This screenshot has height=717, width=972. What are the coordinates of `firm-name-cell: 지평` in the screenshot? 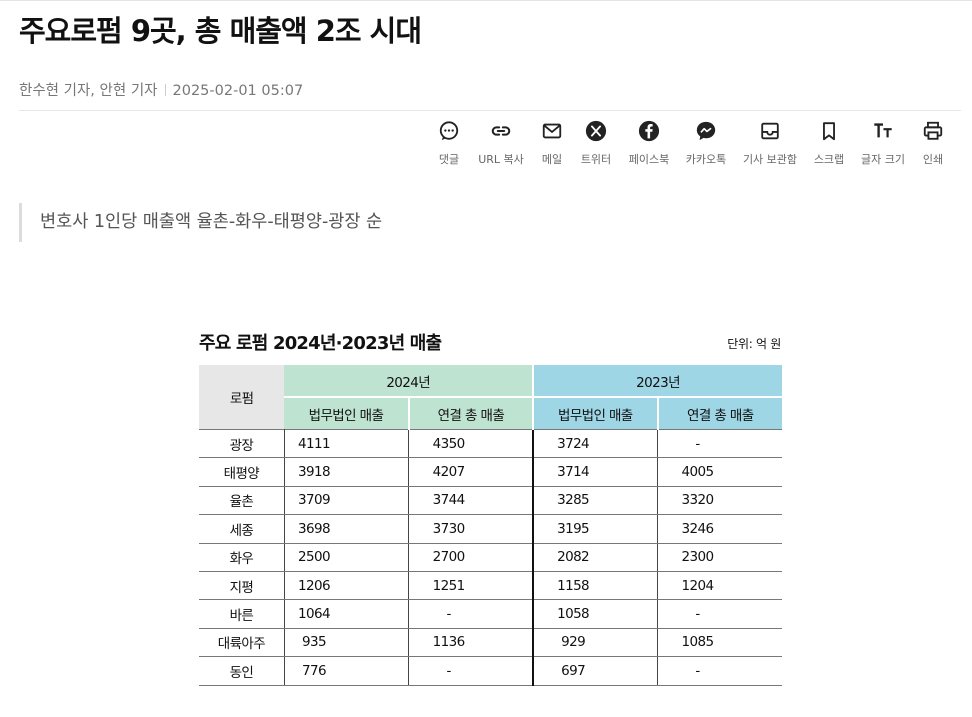 It's located at (242, 586).